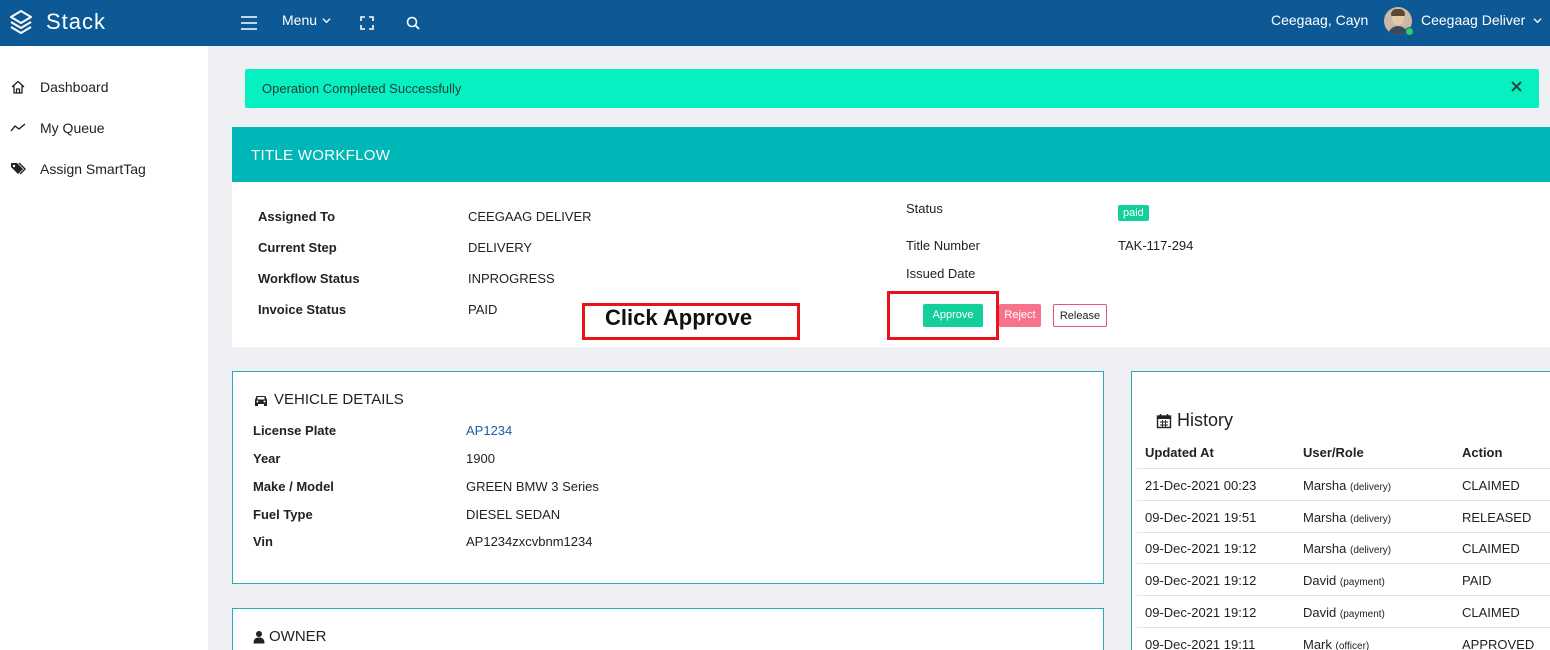  I want to click on sidebar: Dashboard My Queue Assign SmartTag, so click(104, 348).